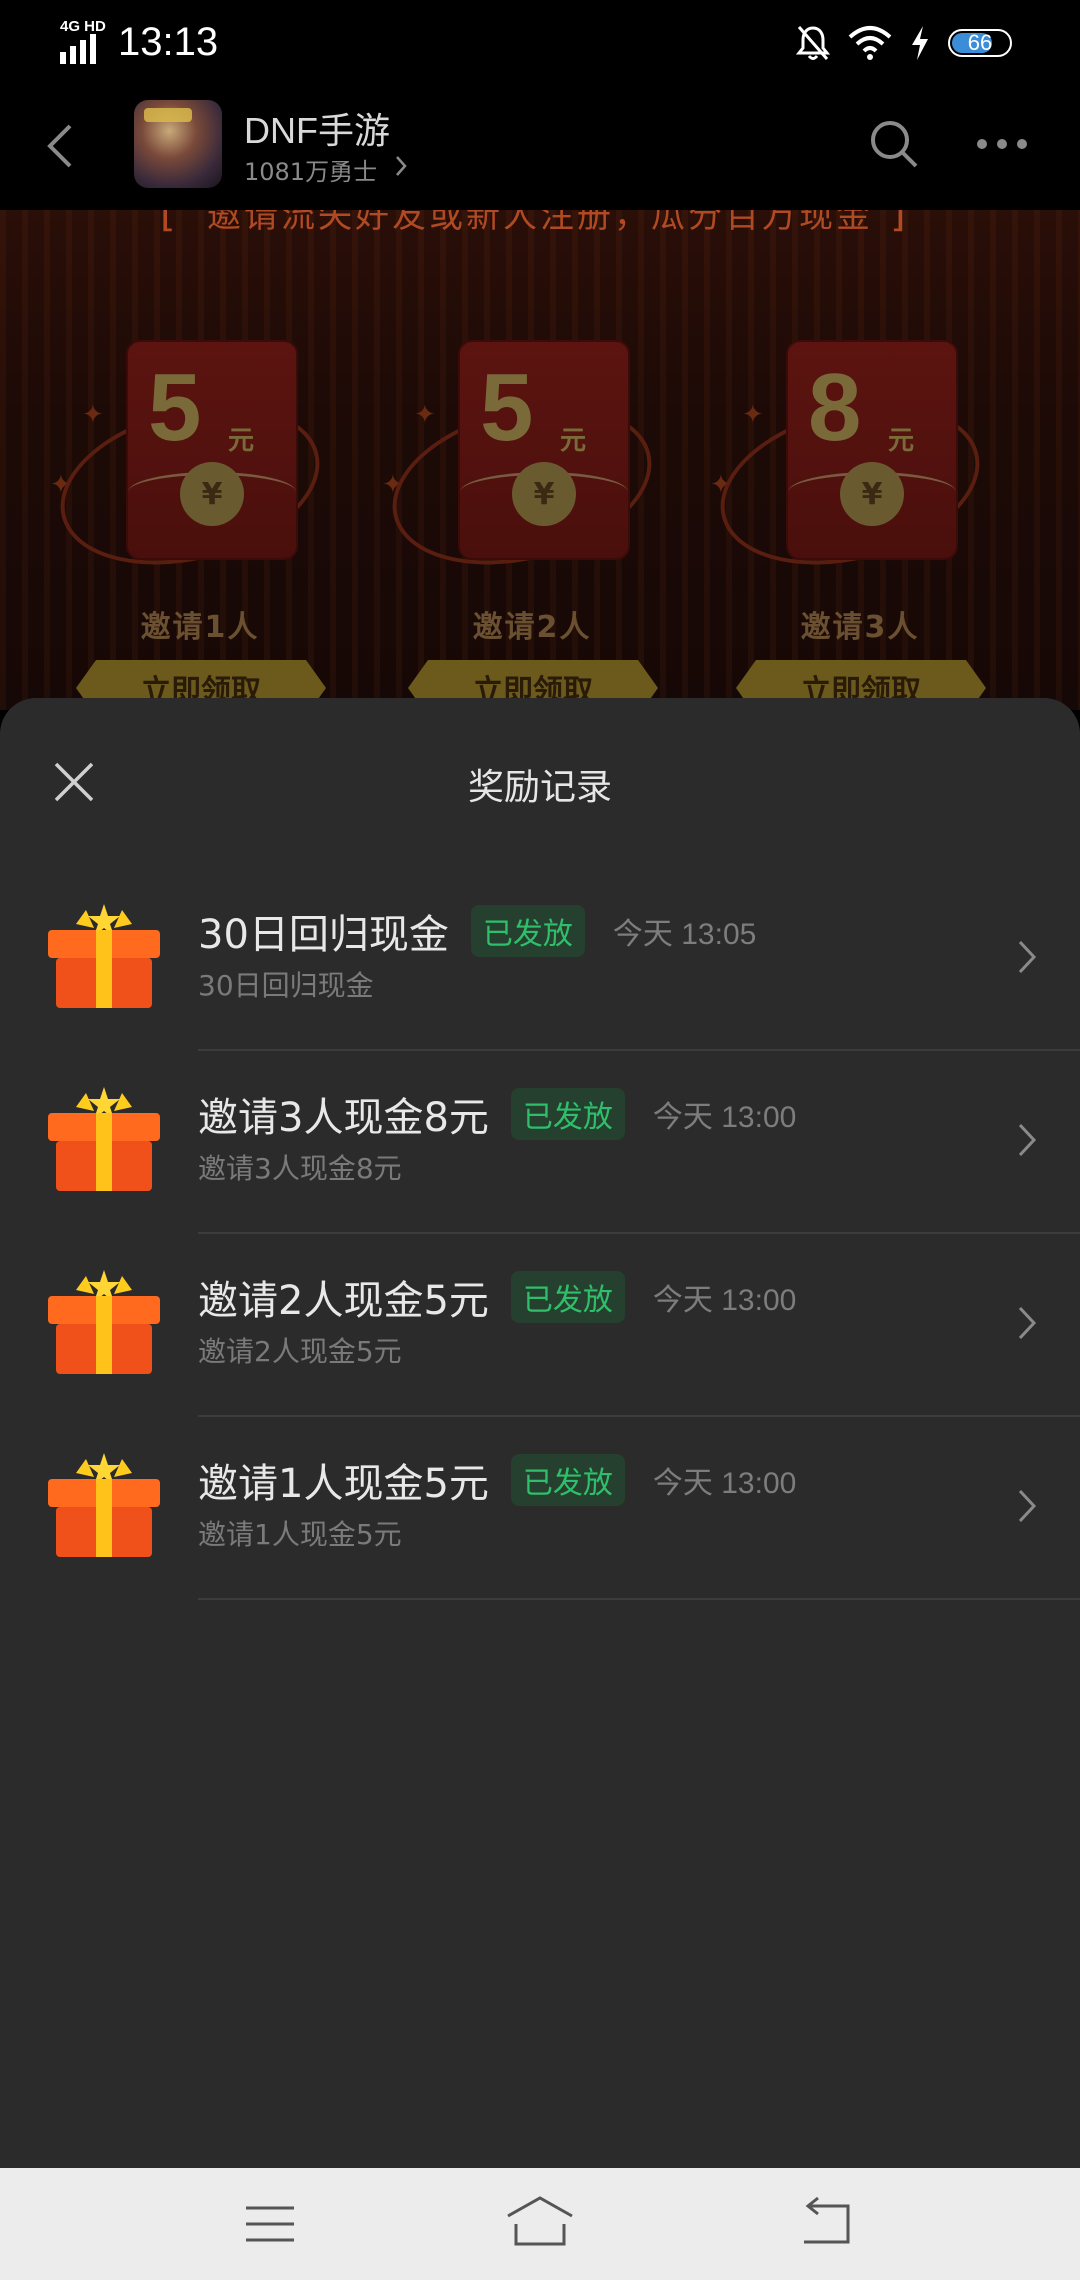 The width and height of the screenshot is (1080, 2280). I want to click on status-bar: 4G HD 13:13 66, so click(540, 43).